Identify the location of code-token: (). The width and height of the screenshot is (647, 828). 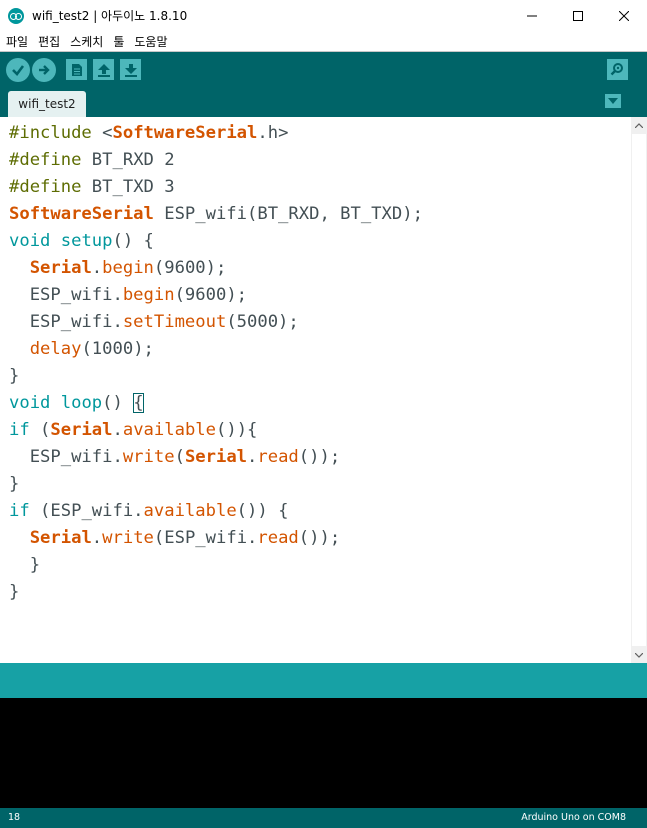
(118, 403).